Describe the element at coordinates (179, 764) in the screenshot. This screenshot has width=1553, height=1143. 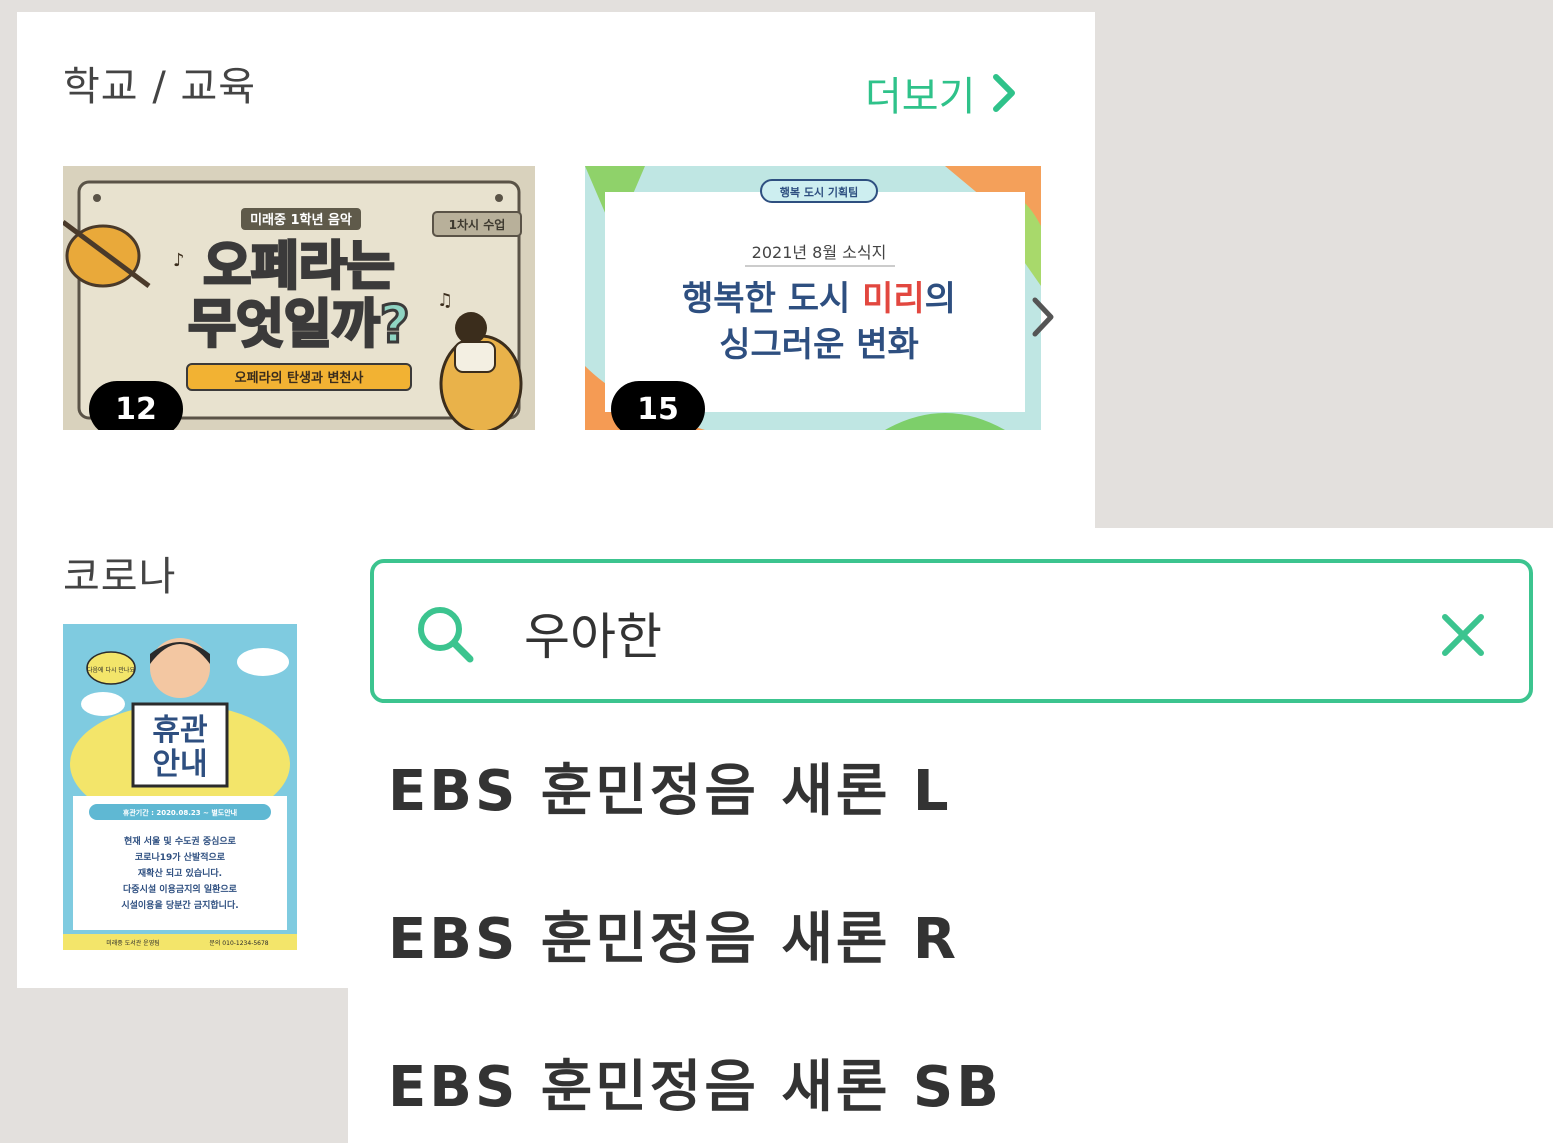
I see `sign-line-2: 안내` at that location.